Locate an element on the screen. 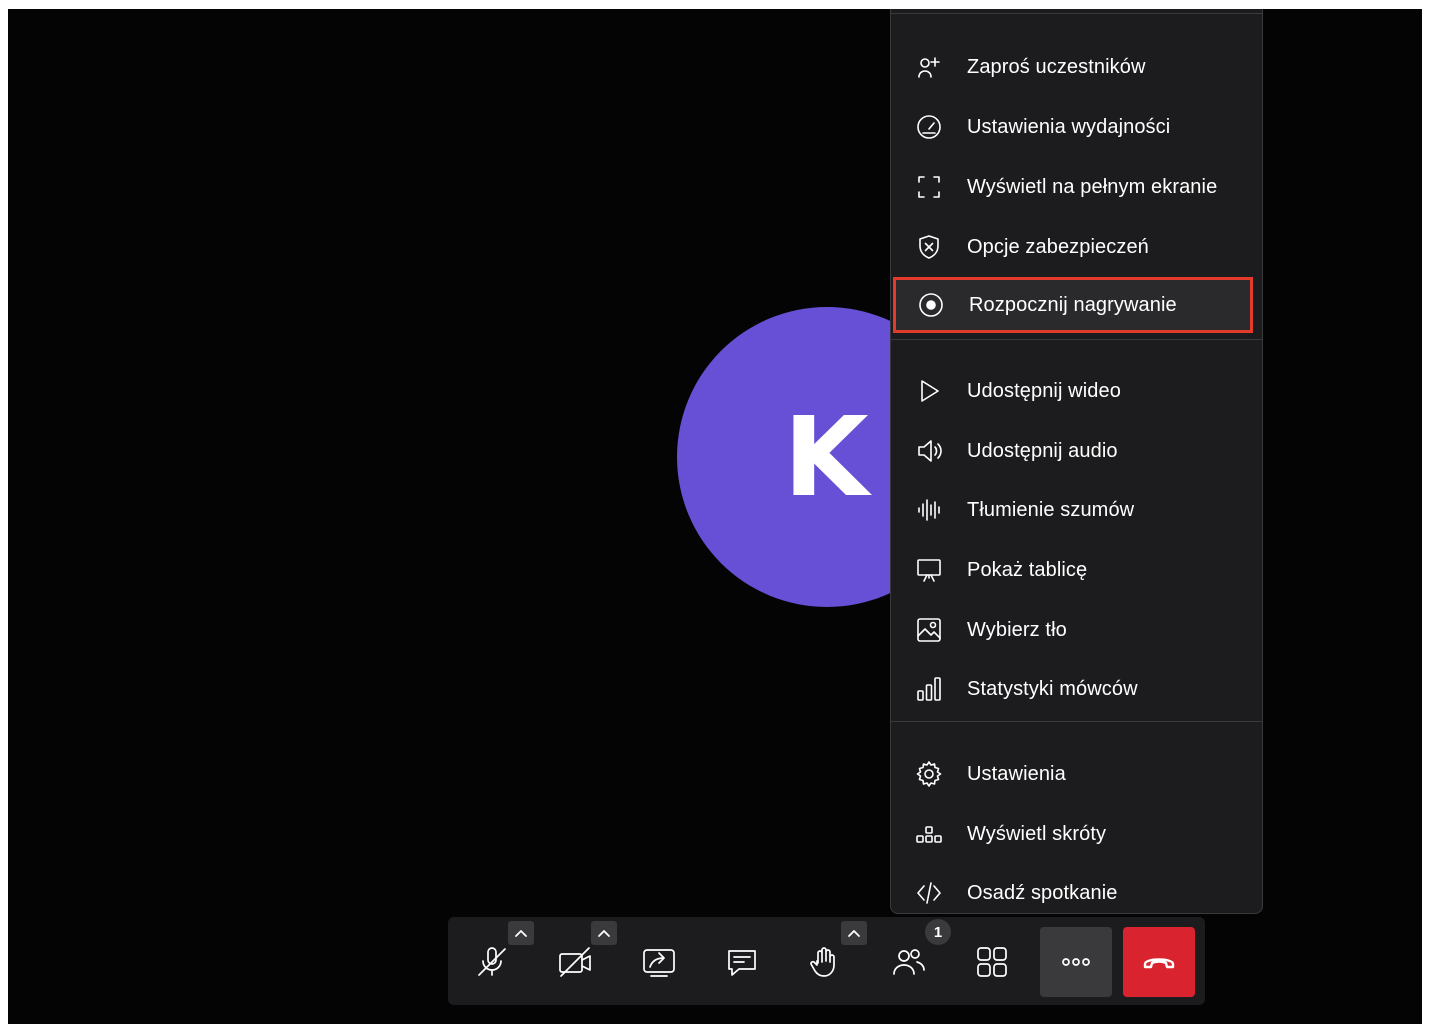 This screenshot has width=1440, height=1024. menu-item-statystyki-mówców: Statystyki mówców is located at coordinates (1076, 689).